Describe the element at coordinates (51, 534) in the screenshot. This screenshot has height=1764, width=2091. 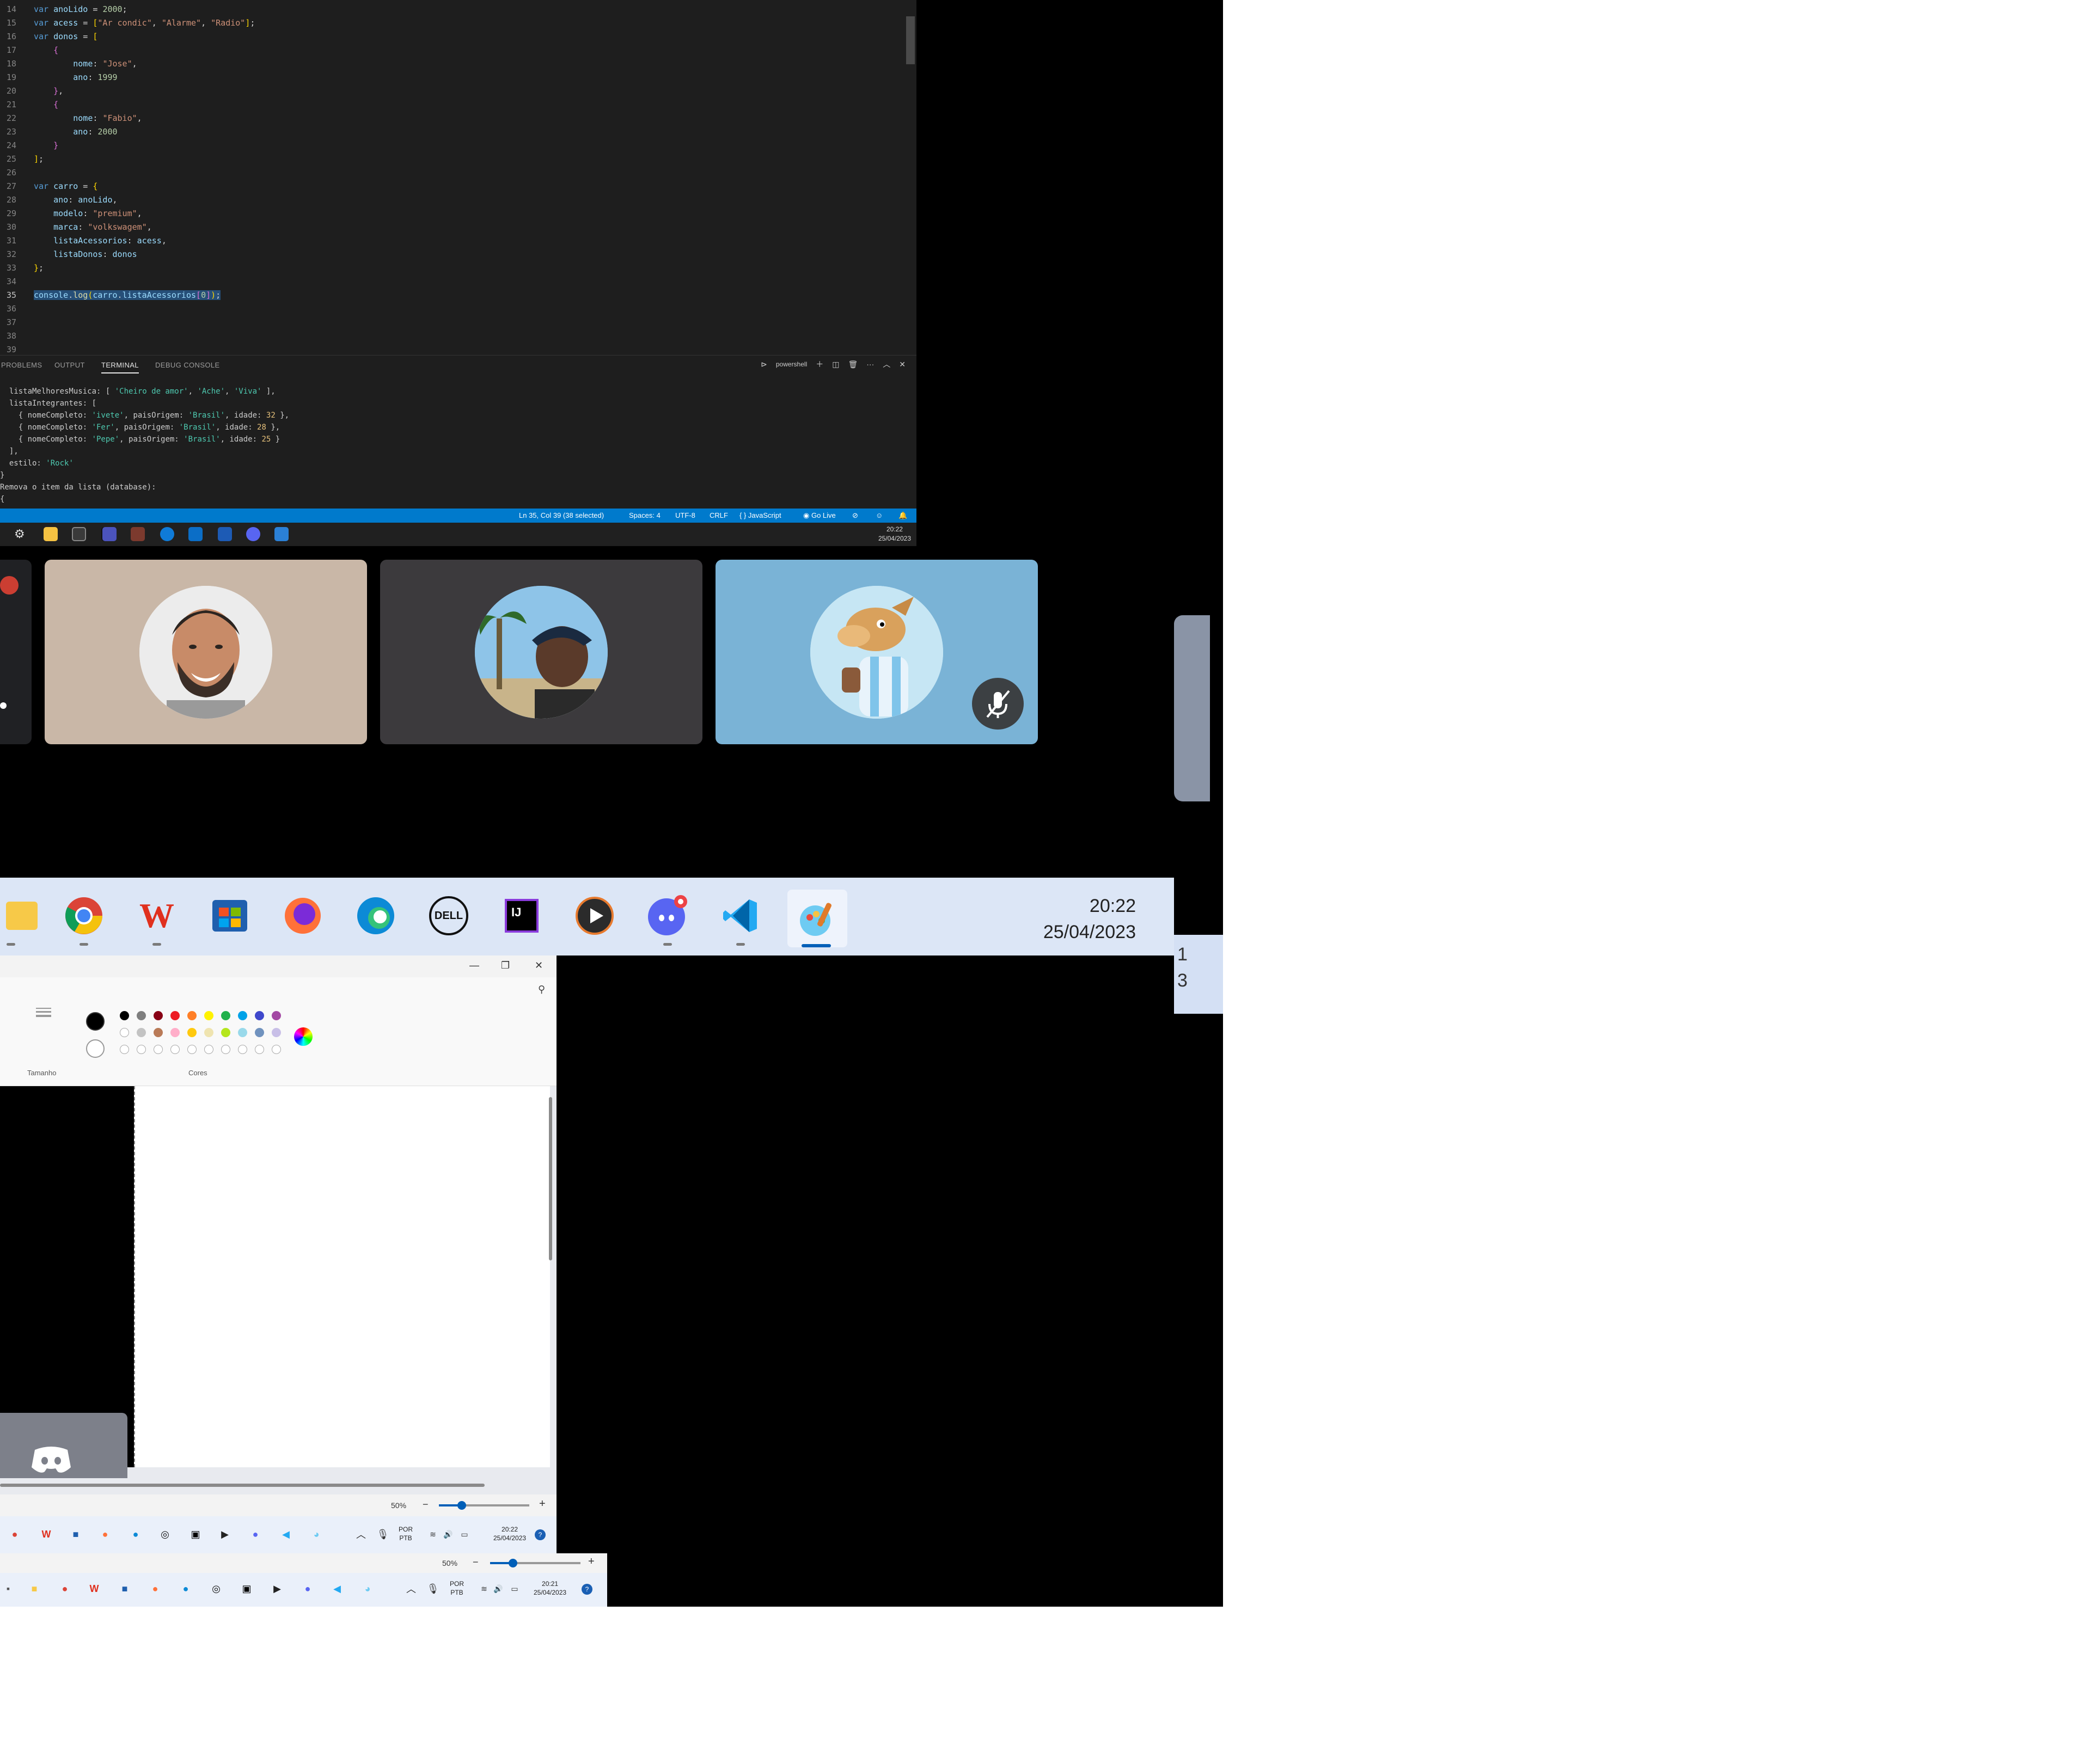
I see `file-explorer-icon` at that location.